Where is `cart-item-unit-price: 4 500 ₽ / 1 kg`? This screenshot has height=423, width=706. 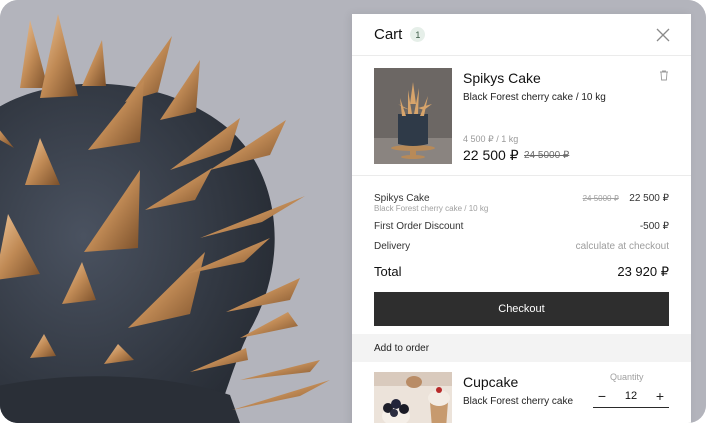
cart-item-unit-price: 4 500 ₽ / 1 kg is located at coordinates (491, 139).